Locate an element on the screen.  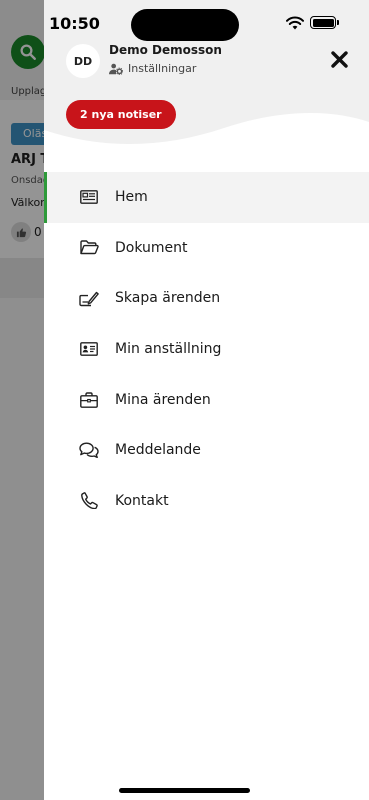
menu-item-meddelande: Meddelande is located at coordinates (206, 450).